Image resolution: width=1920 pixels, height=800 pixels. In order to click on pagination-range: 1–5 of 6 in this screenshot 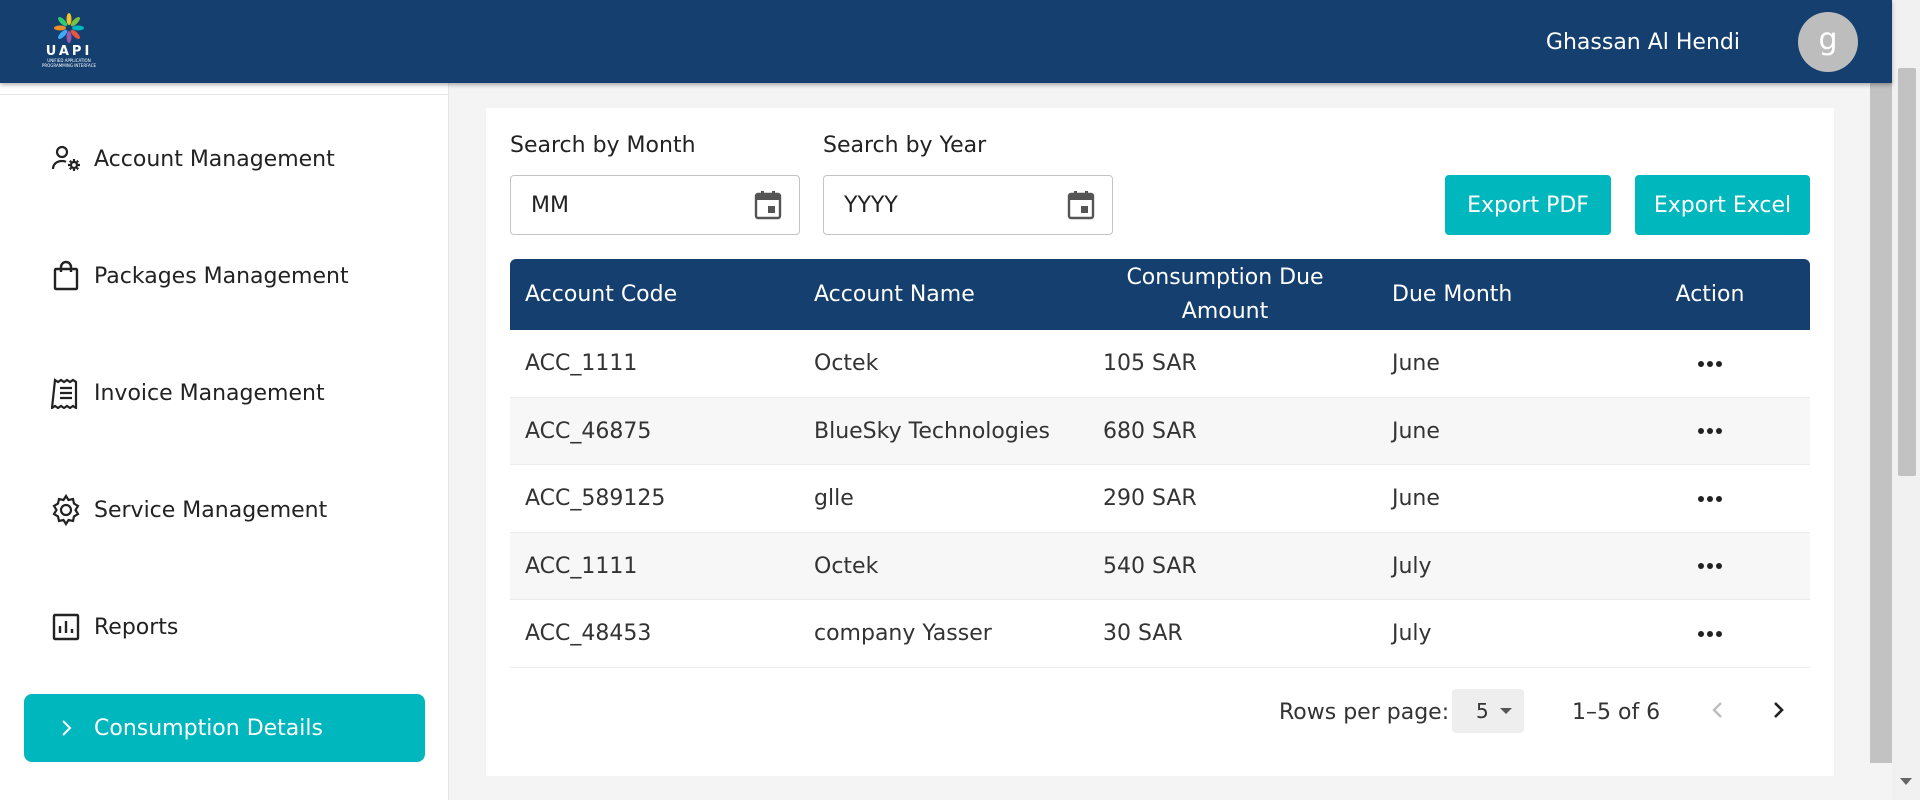, I will do `click(1616, 712)`.